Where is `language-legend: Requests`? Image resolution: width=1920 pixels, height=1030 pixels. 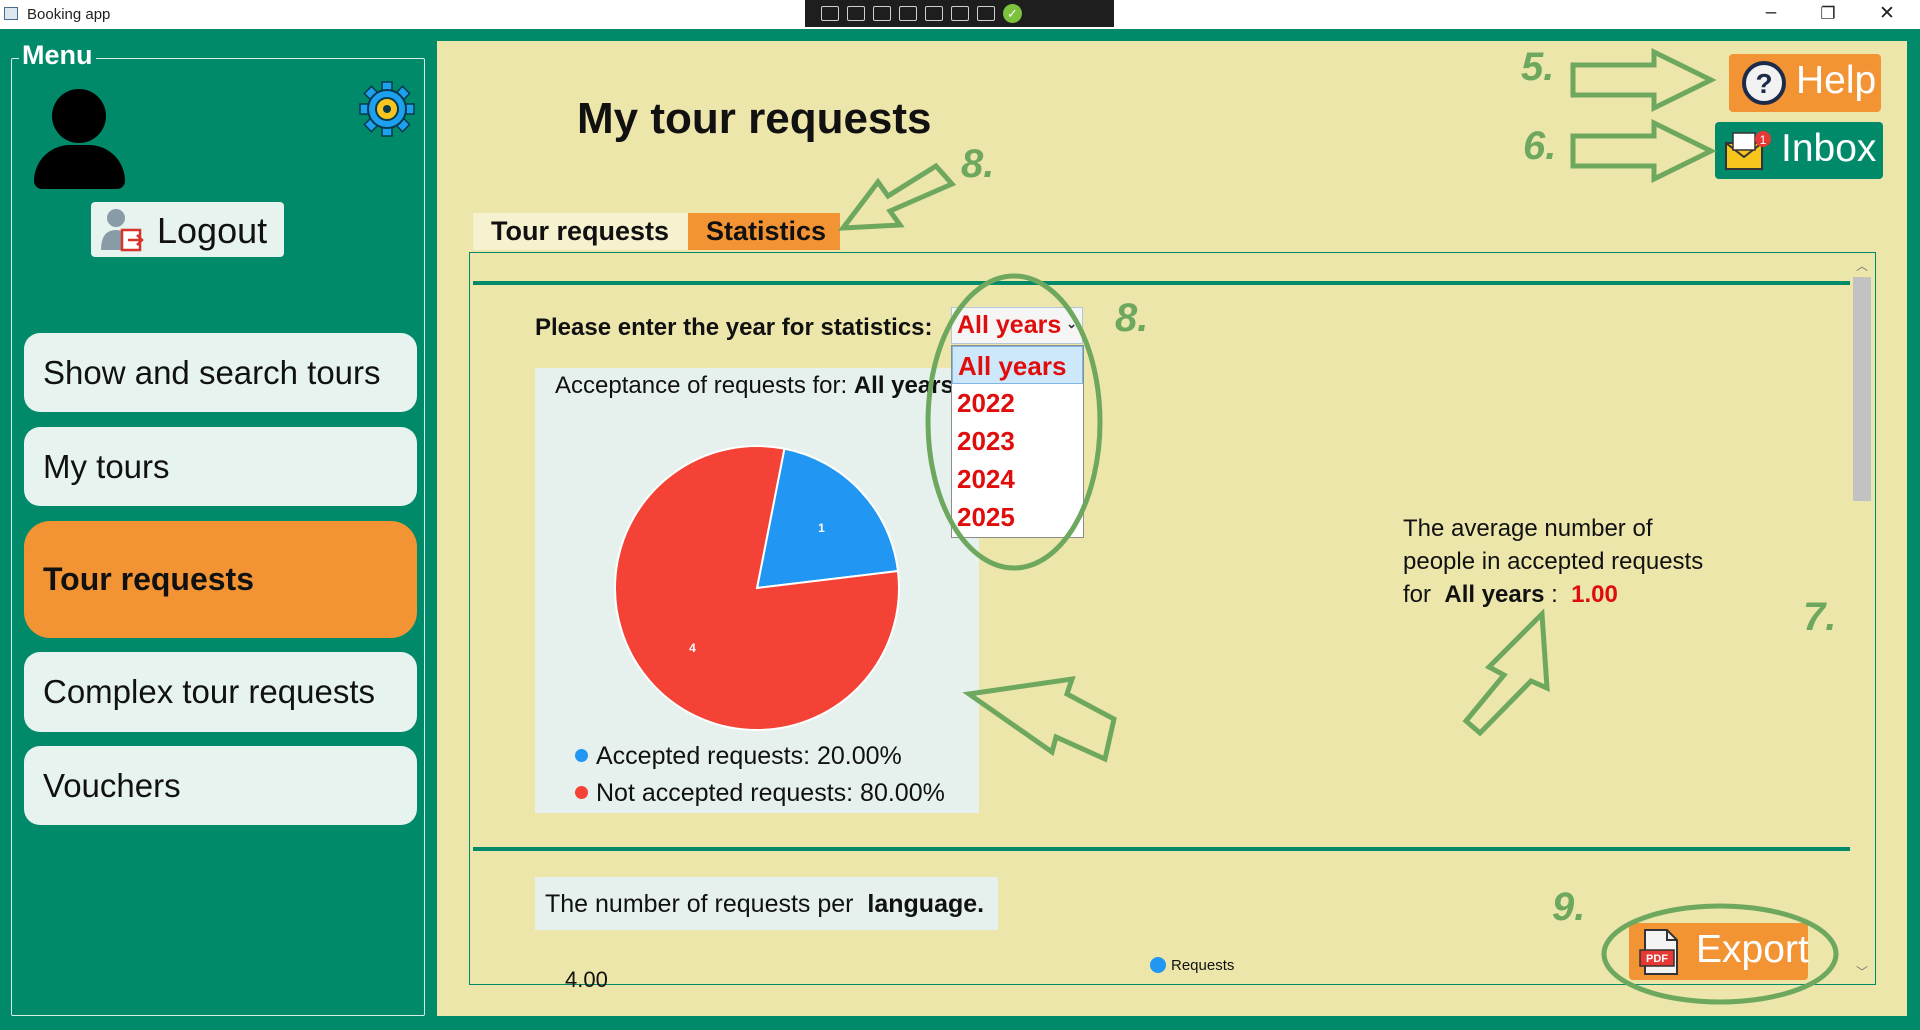 language-legend: Requests is located at coordinates (1192, 965).